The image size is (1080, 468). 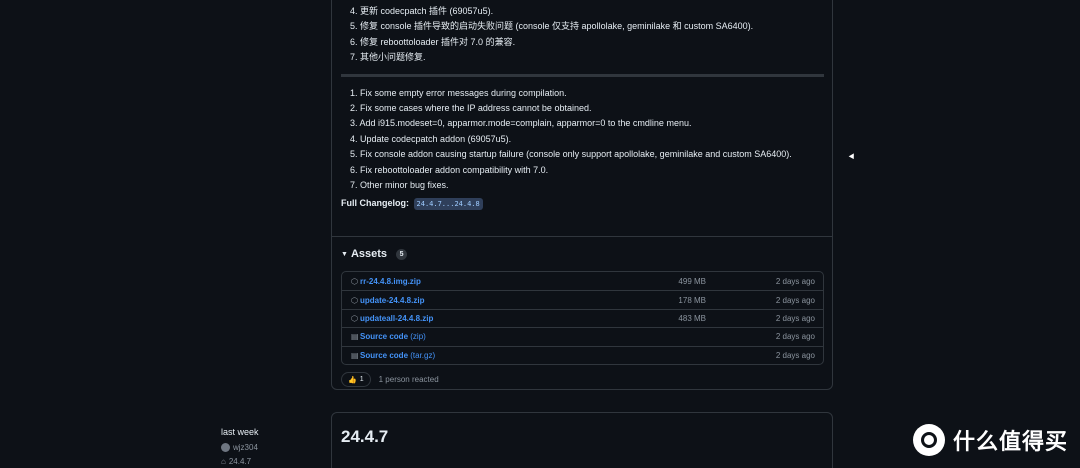 I want to click on note-zh-item: 4. 更新 codecpatch 插件 (69057u5)., so click(x=422, y=11).